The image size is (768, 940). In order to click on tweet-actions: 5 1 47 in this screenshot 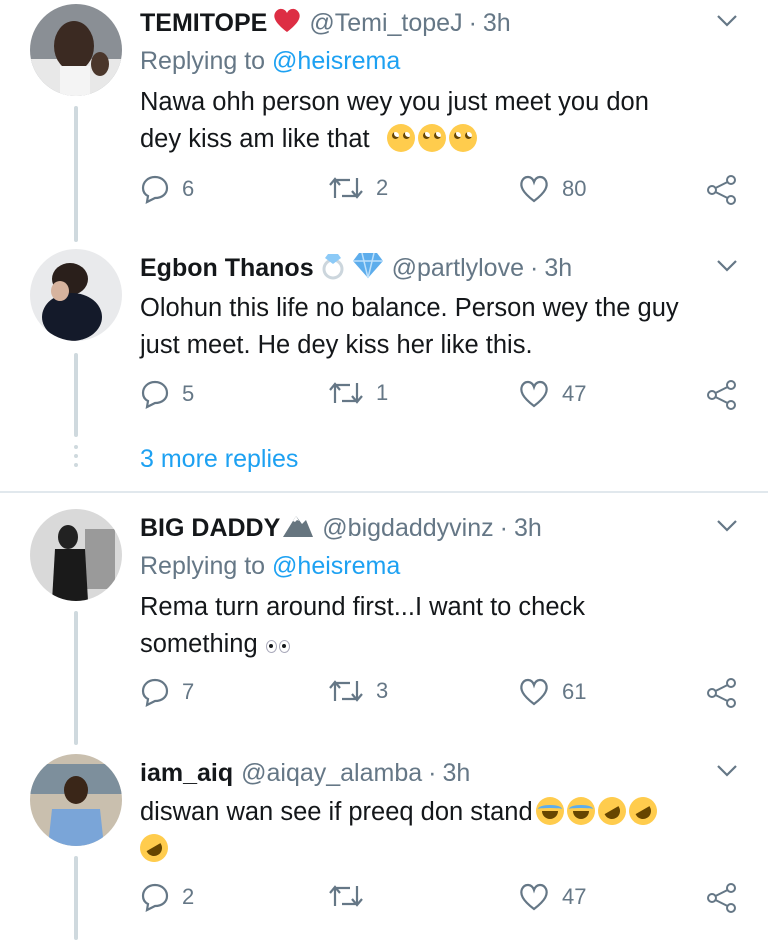, I will do `click(439, 399)`.